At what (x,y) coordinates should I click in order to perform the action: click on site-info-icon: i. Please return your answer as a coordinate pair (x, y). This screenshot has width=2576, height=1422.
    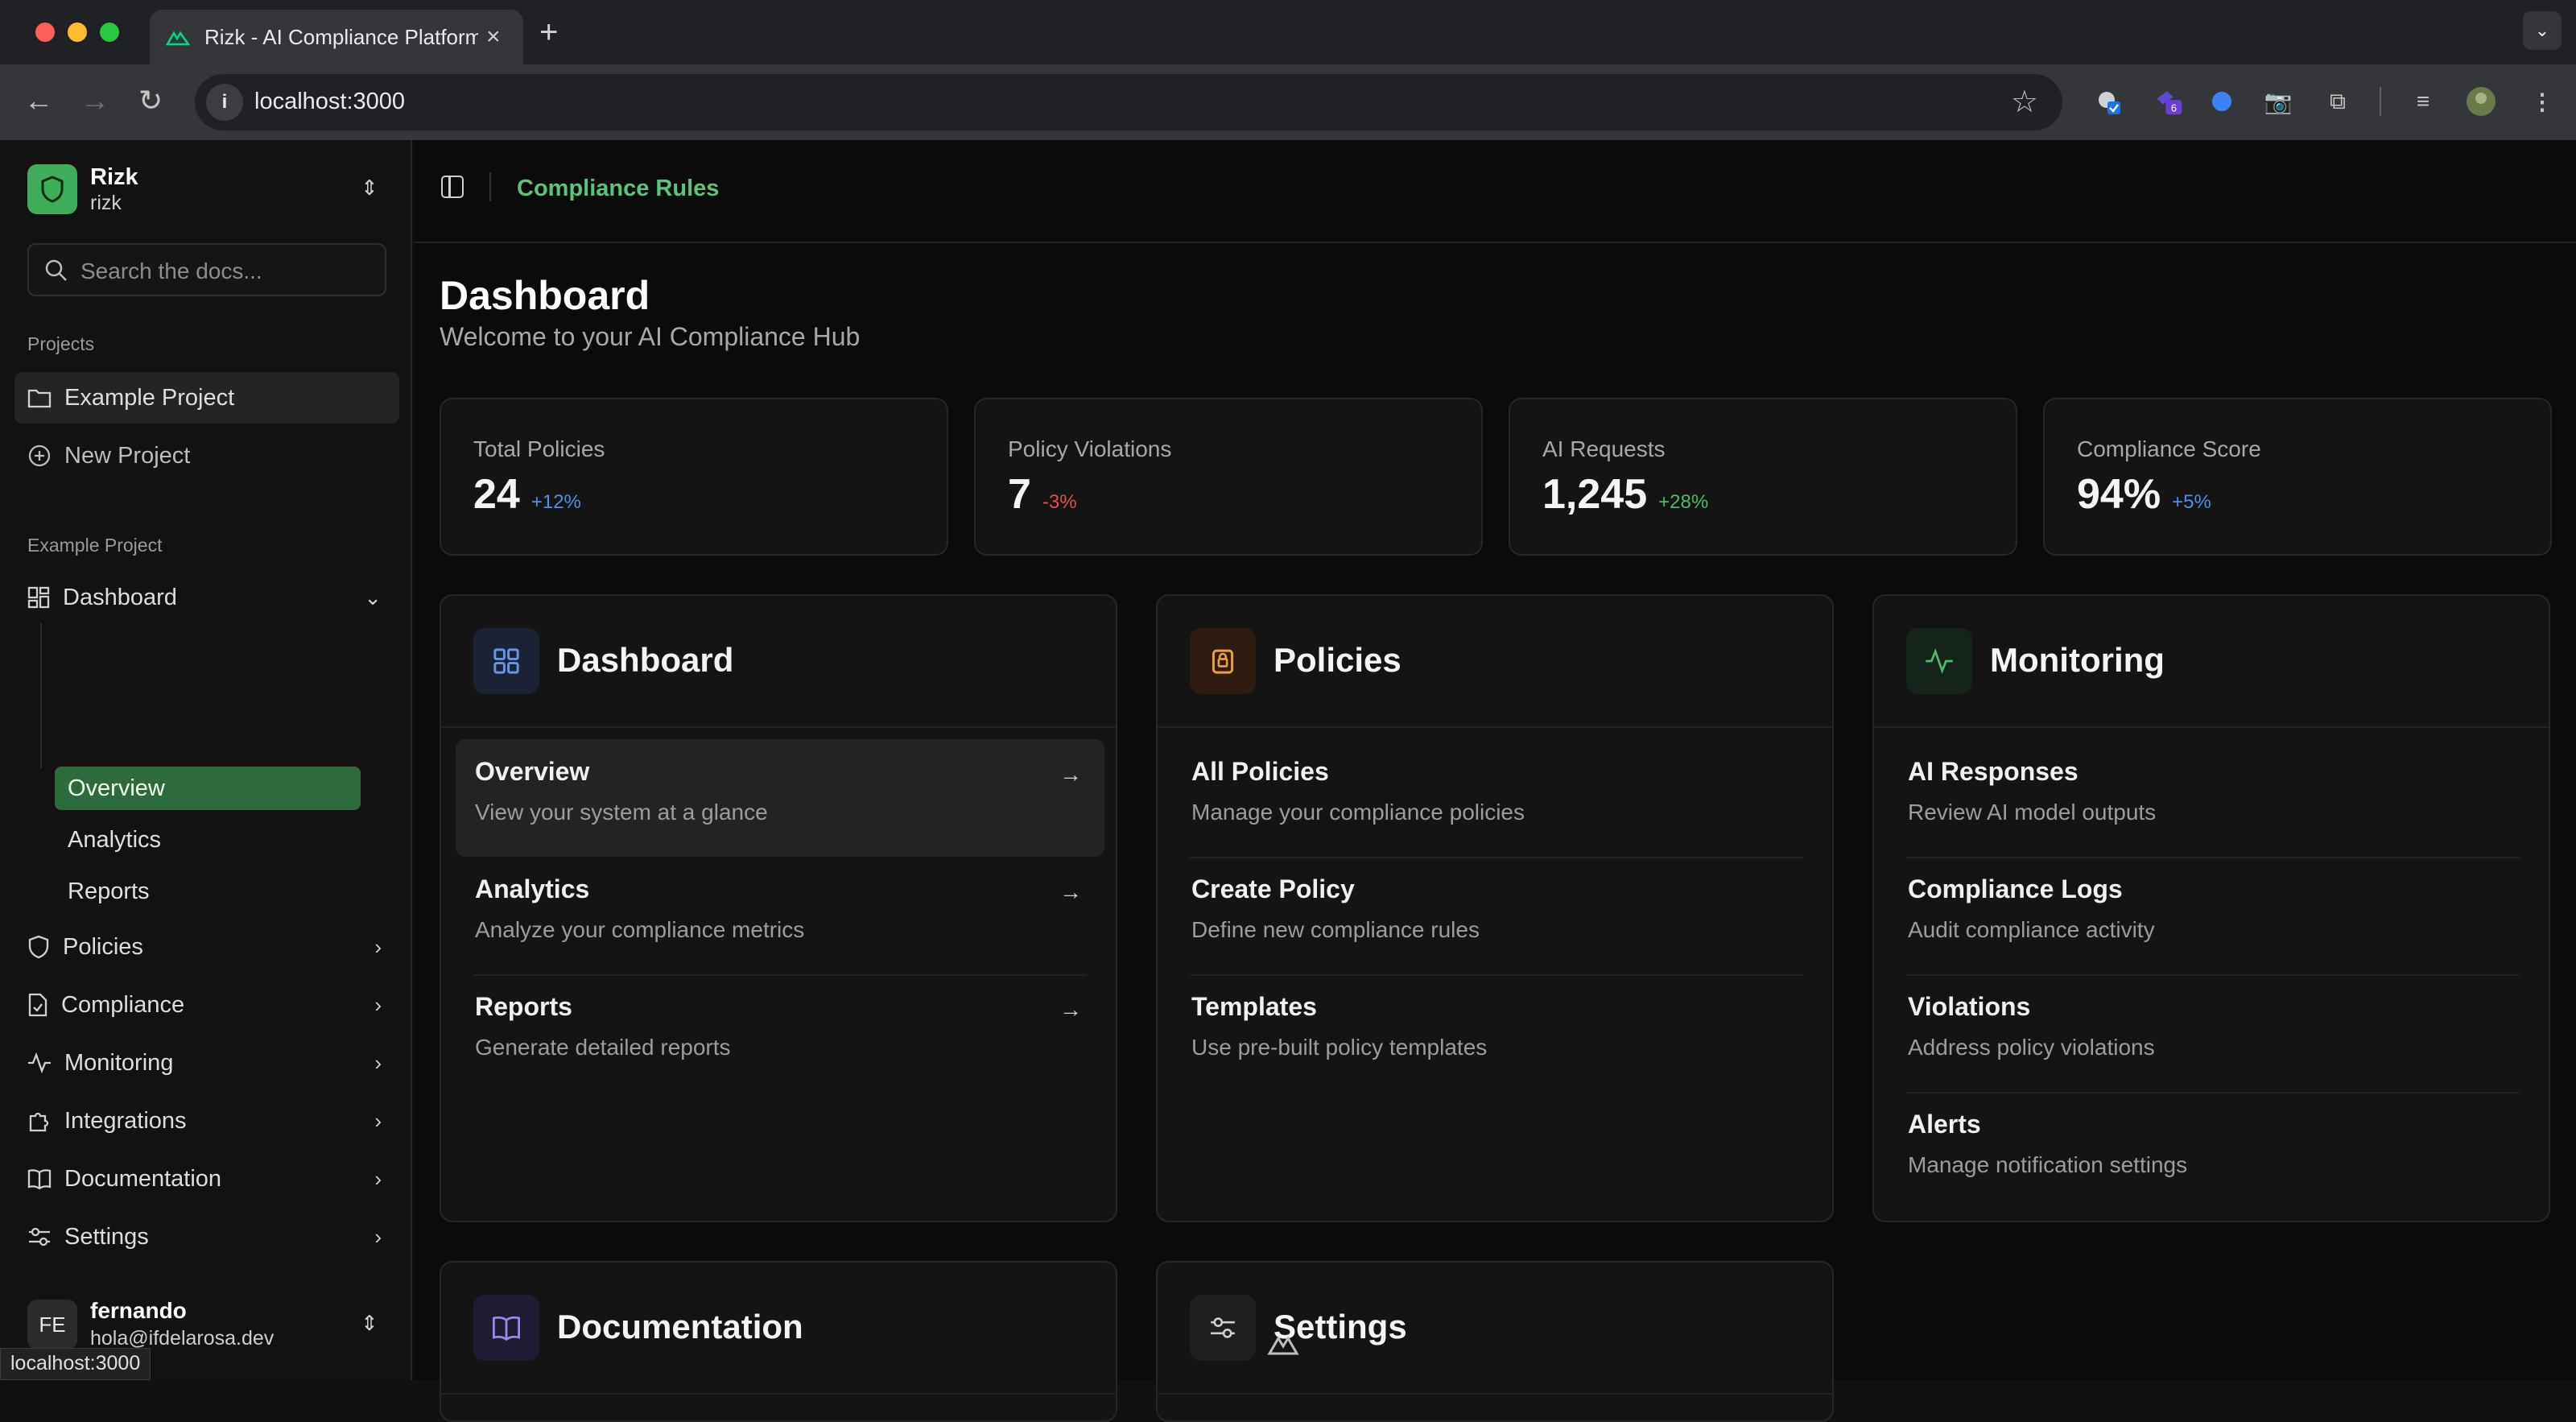
    Looking at the image, I should click on (224, 102).